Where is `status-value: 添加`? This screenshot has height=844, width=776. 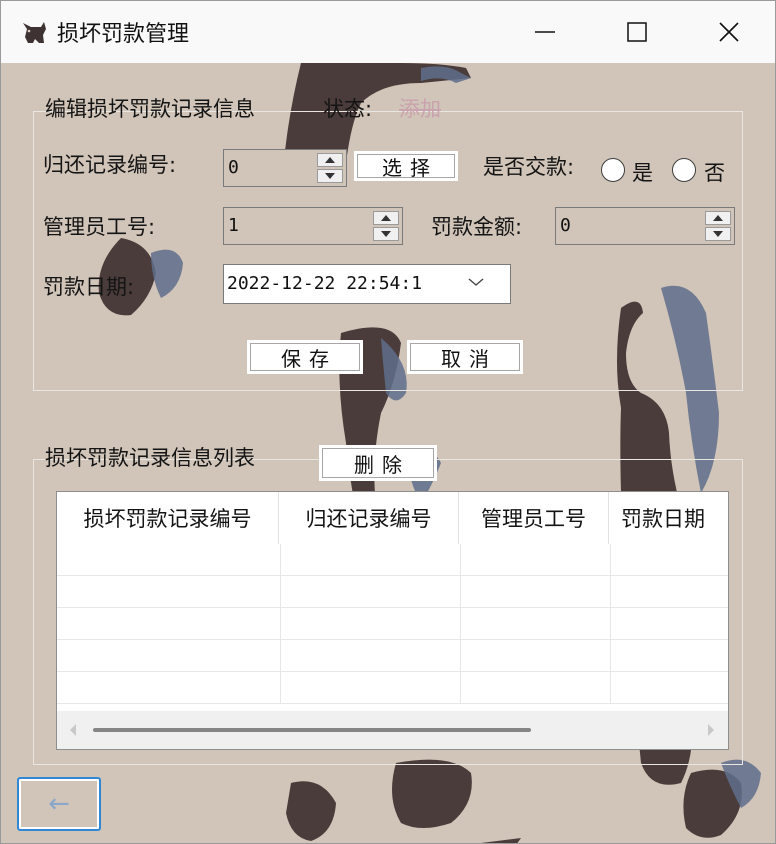 status-value: 添加 is located at coordinates (420, 109).